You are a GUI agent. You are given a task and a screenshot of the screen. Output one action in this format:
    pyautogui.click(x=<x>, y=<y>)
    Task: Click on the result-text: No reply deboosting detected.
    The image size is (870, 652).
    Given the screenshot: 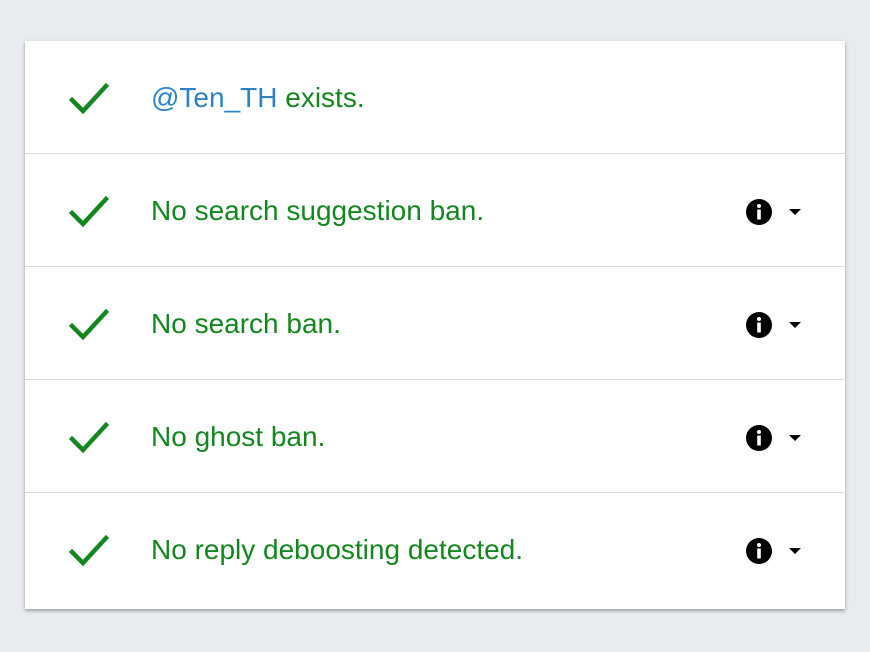 What is the action you would take?
    pyautogui.click(x=337, y=549)
    